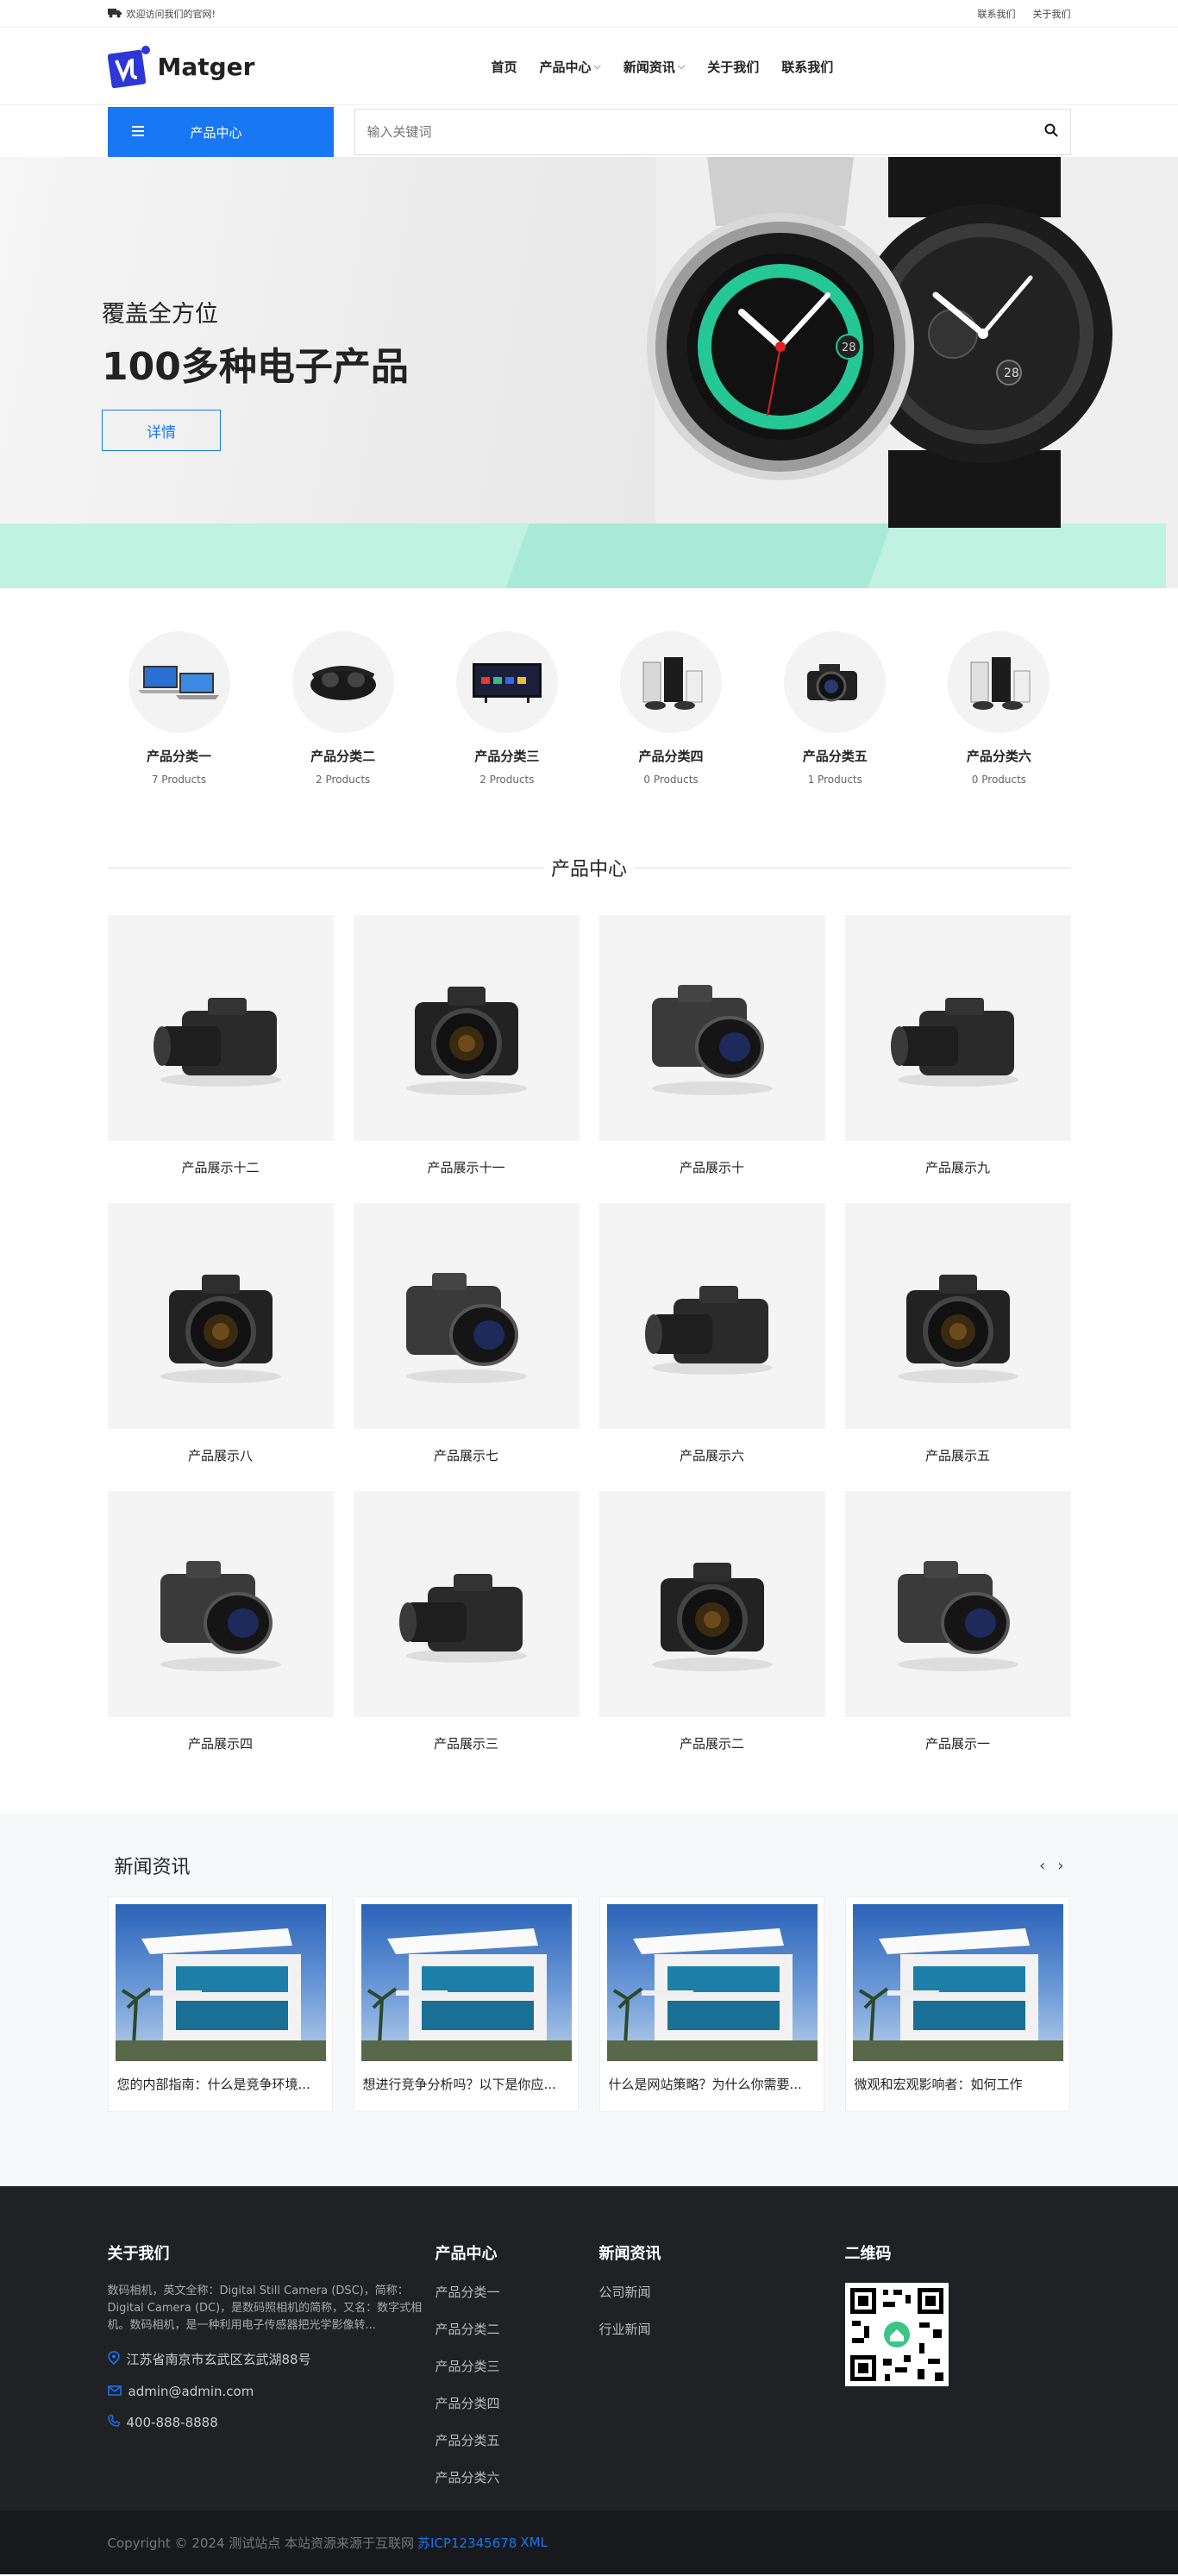 The height and width of the screenshot is (2576, 1178). What do you see at coordinates (999, 708) in the screenshot?
I see `category-item: 产品分类六 0 Products` at bounding box center [999, 708].